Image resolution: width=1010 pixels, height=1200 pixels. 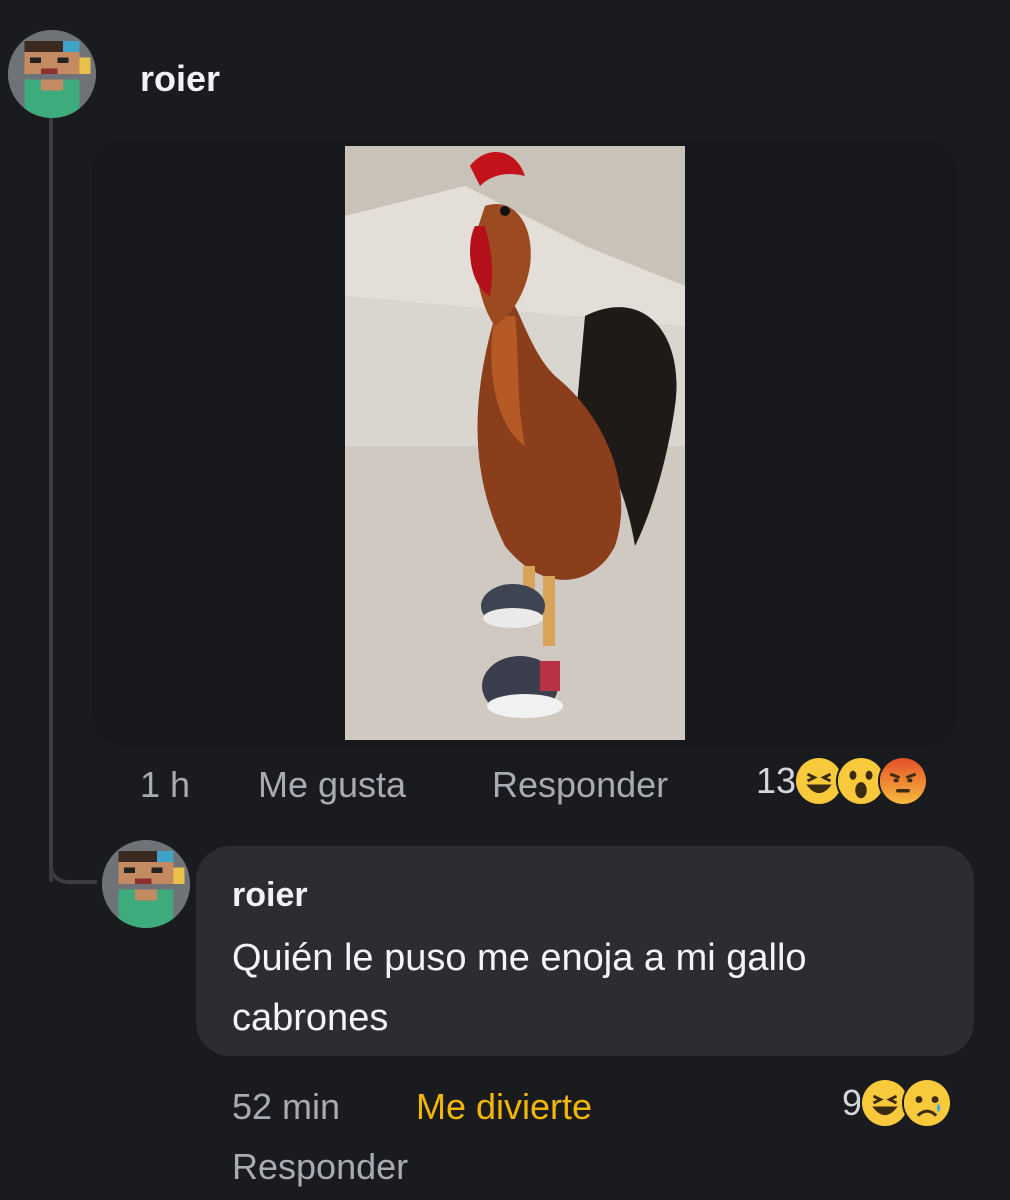 I want to click on reply-connector, so click(x=73, y=864).